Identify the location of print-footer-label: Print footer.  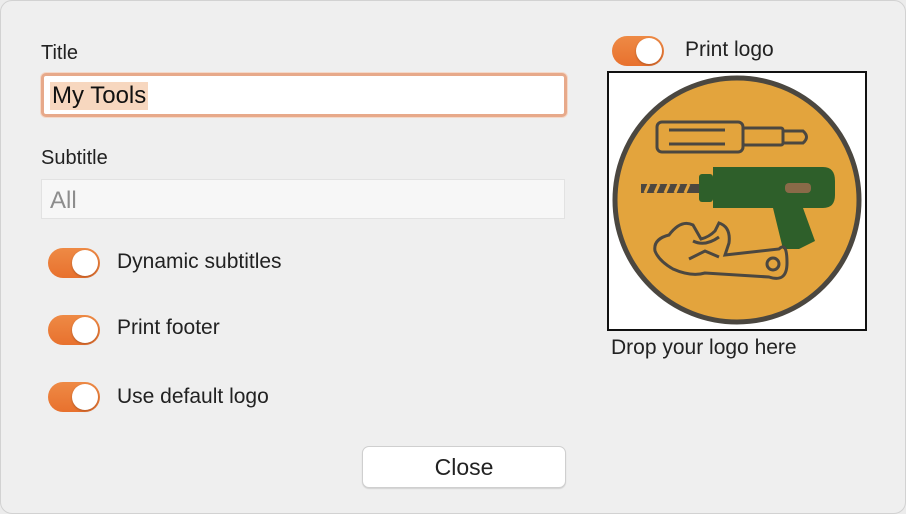
(168, 327).